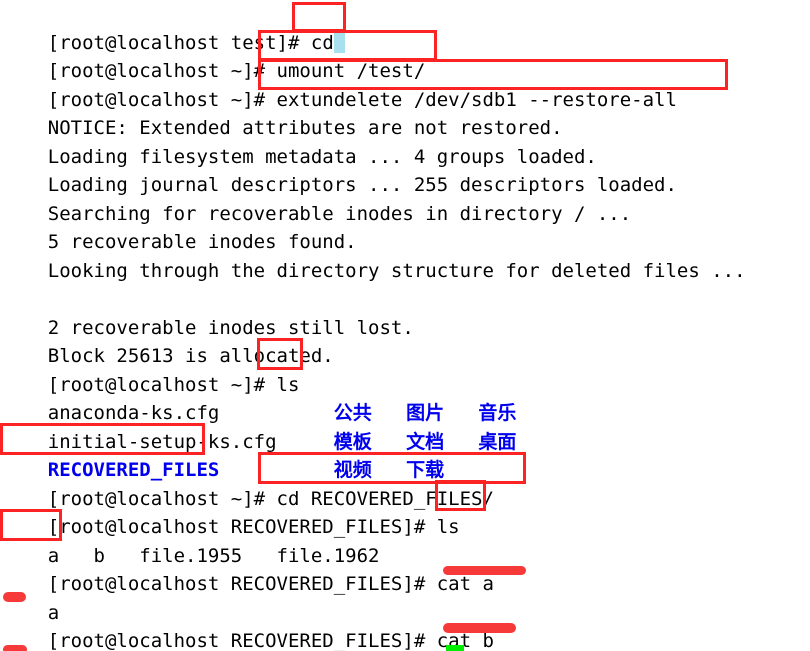 The height and width of the screenshot is (651, 810). I want to click on terminal-line: [root@localhost RECOVERED_FILES]# cat b, so click(248, 624).